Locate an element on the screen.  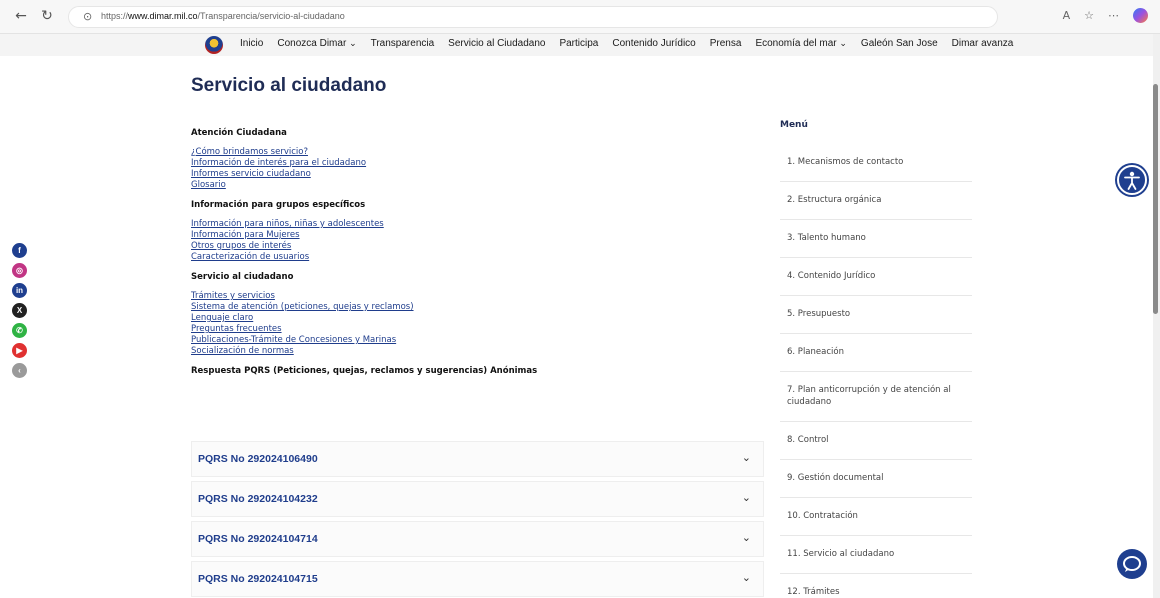
accordion-label: PQRS No 292024104232 is located at coordinates (258, 499).